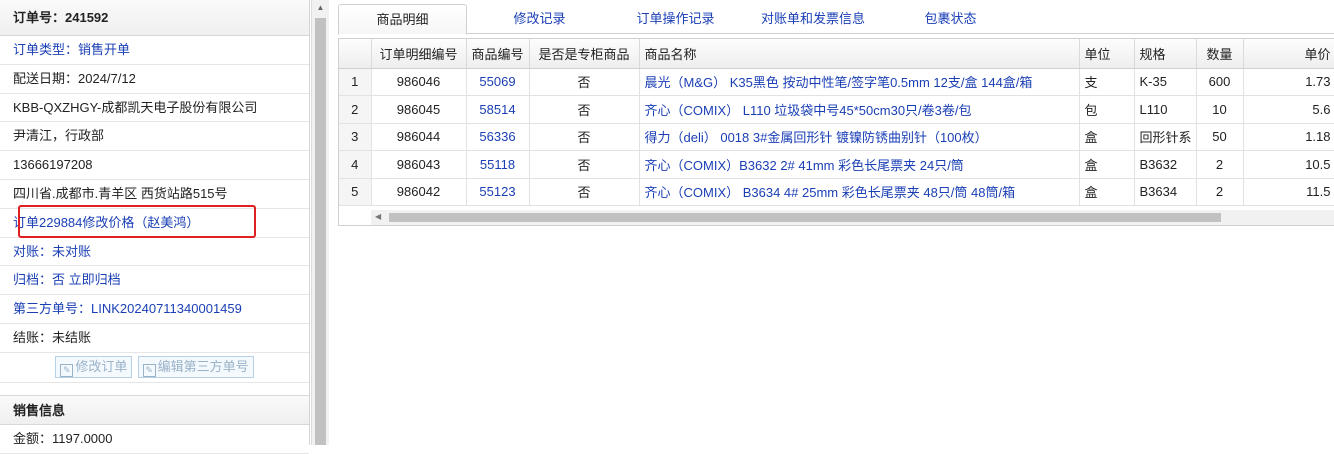 The height and width of the screenshot is (454, 1334). I want to click on col-header-product-name: 商品名称, so click(859, 54).